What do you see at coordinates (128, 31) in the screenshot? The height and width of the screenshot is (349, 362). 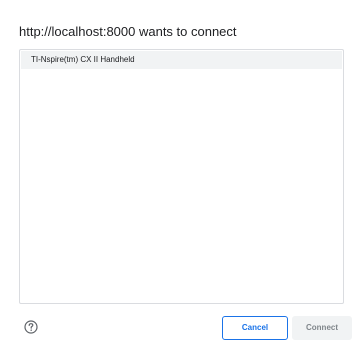 I see `dialog-title: http://localhost:8000 wants to connect` at bounding box center [128, 31].